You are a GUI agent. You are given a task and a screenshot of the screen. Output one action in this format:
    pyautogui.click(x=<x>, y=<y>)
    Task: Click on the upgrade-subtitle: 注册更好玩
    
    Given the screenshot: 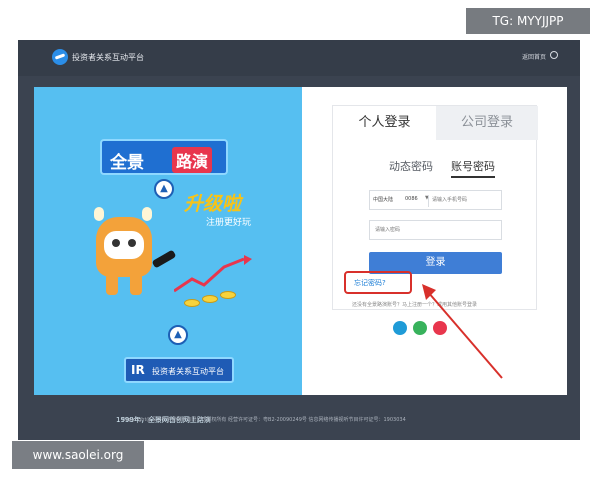 What is the action you would take?
    pyautogui.click(x=229, y=223)
    